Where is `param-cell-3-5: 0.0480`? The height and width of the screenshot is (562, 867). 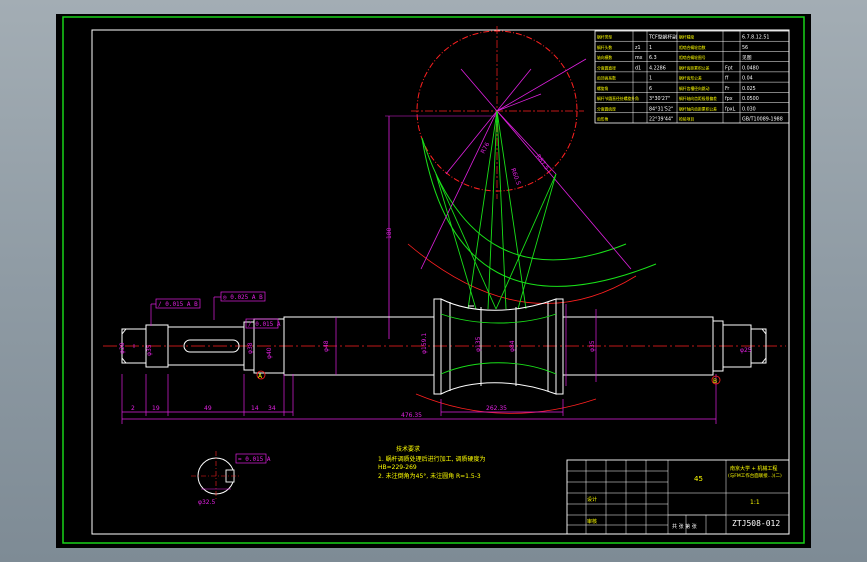 param-cell-3-5: 0.0480 is located at coordinates (750, 68).